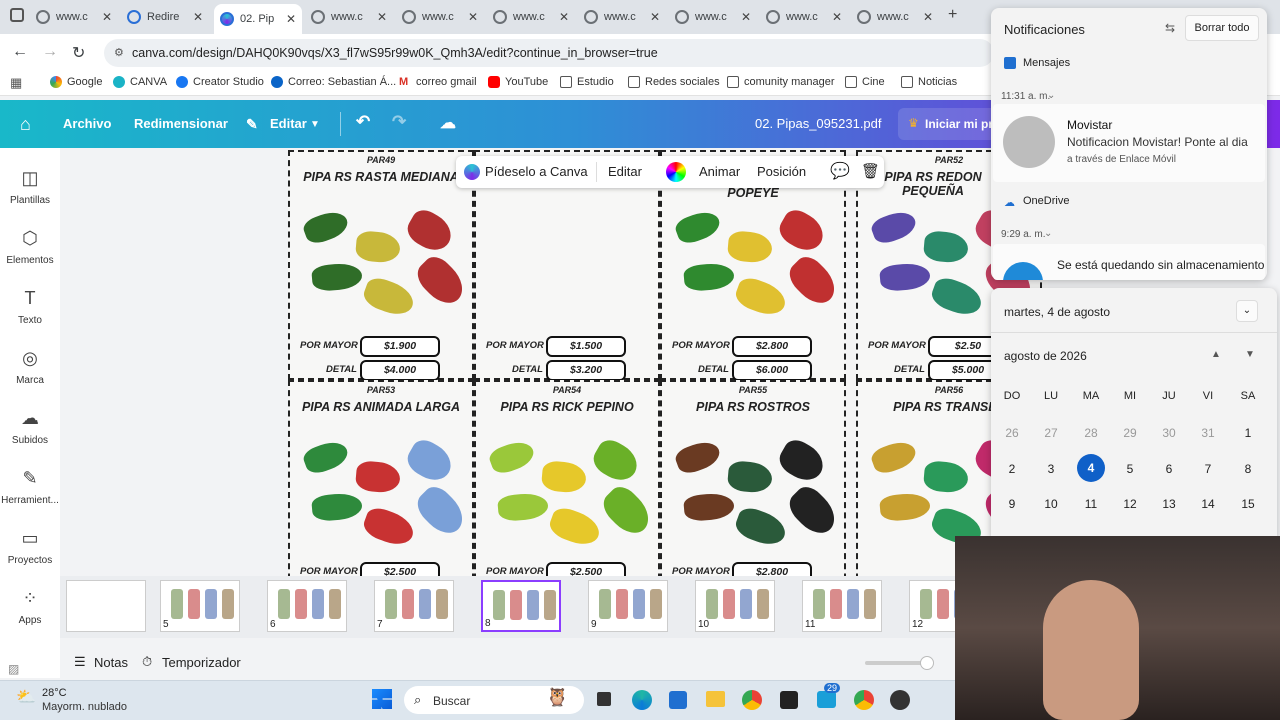 This screenshot has height=720, width=1280. I want to click on comment-icon: 💬, so click(840, 171).